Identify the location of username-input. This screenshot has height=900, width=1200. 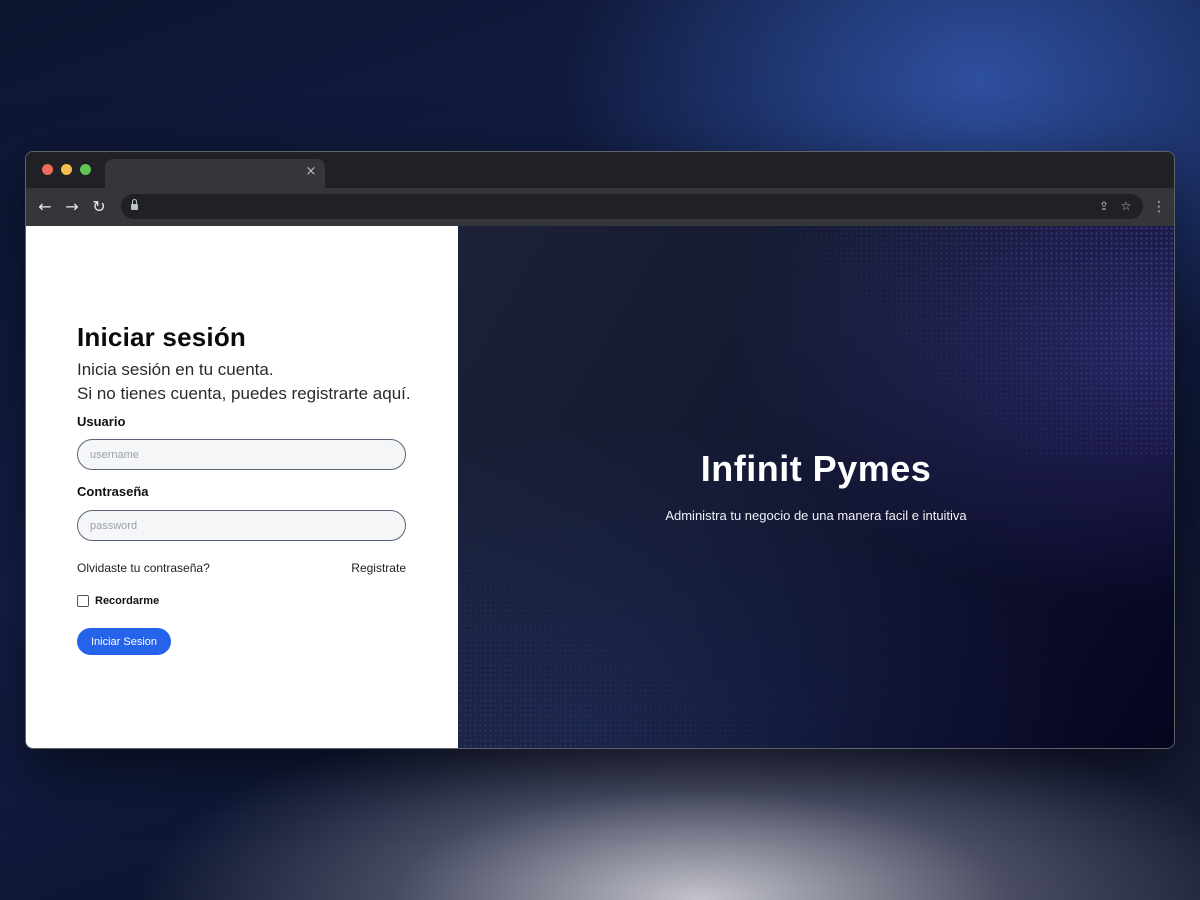
(241, 454).